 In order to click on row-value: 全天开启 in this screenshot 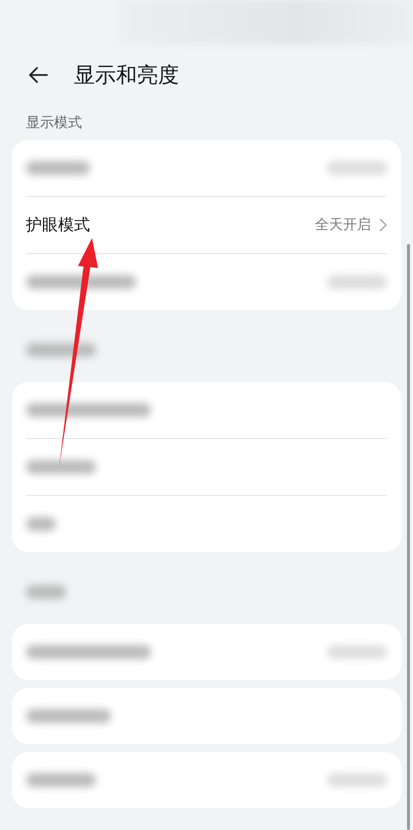, I will do `click(343, 225)`.